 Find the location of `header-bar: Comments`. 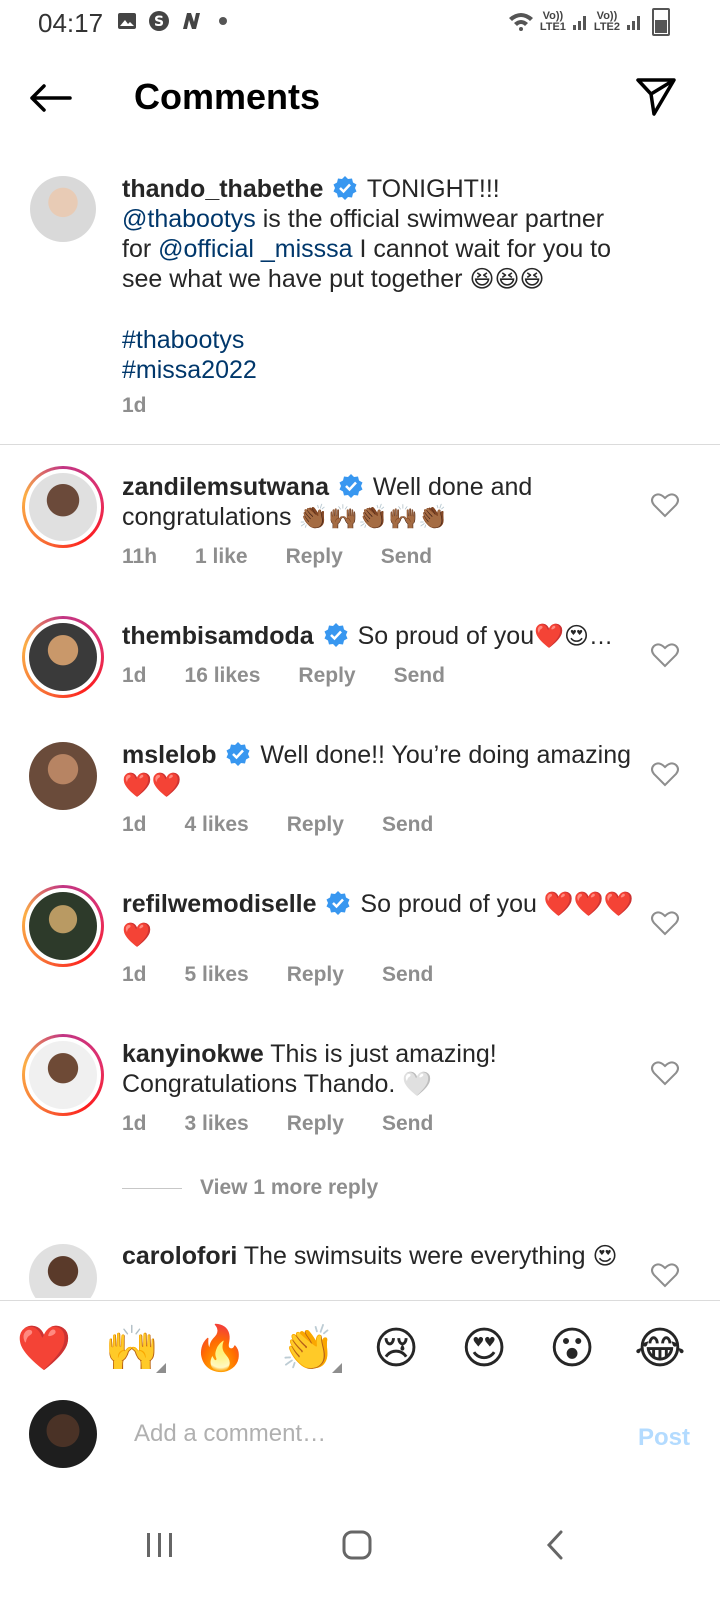

header-bar: Comments is located at coordinates (360, 98).